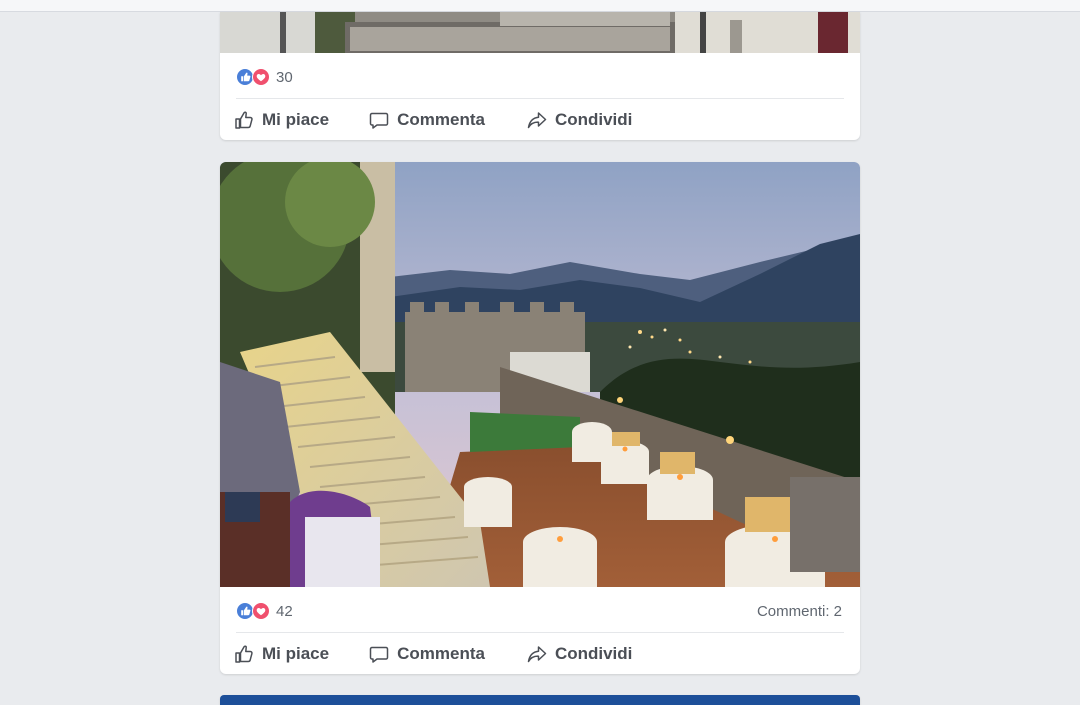 The height and width of the screenshot is (705, 1080). Describe the element at coordinates (284, 77) in the screenshot. I see `reactions-count: 30` at that location.